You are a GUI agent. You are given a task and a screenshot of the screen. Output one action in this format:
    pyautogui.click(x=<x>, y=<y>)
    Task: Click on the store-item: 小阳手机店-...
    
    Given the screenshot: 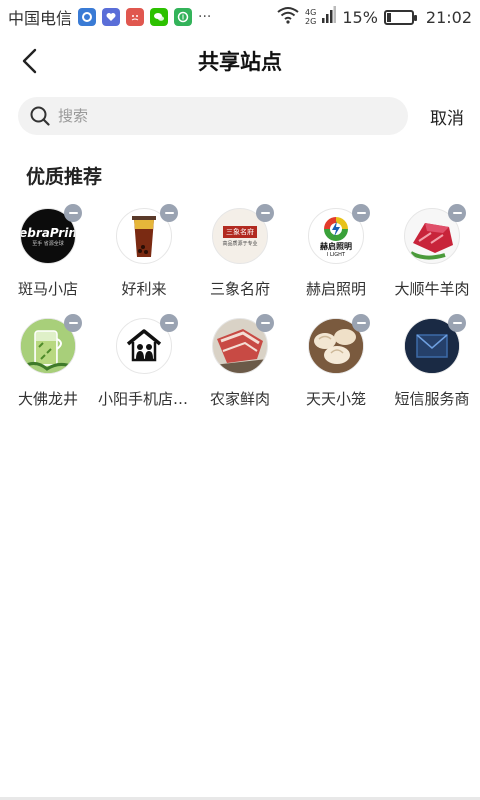 What is the action you would take?
    pyautogui.click(x=144, y=364)
    